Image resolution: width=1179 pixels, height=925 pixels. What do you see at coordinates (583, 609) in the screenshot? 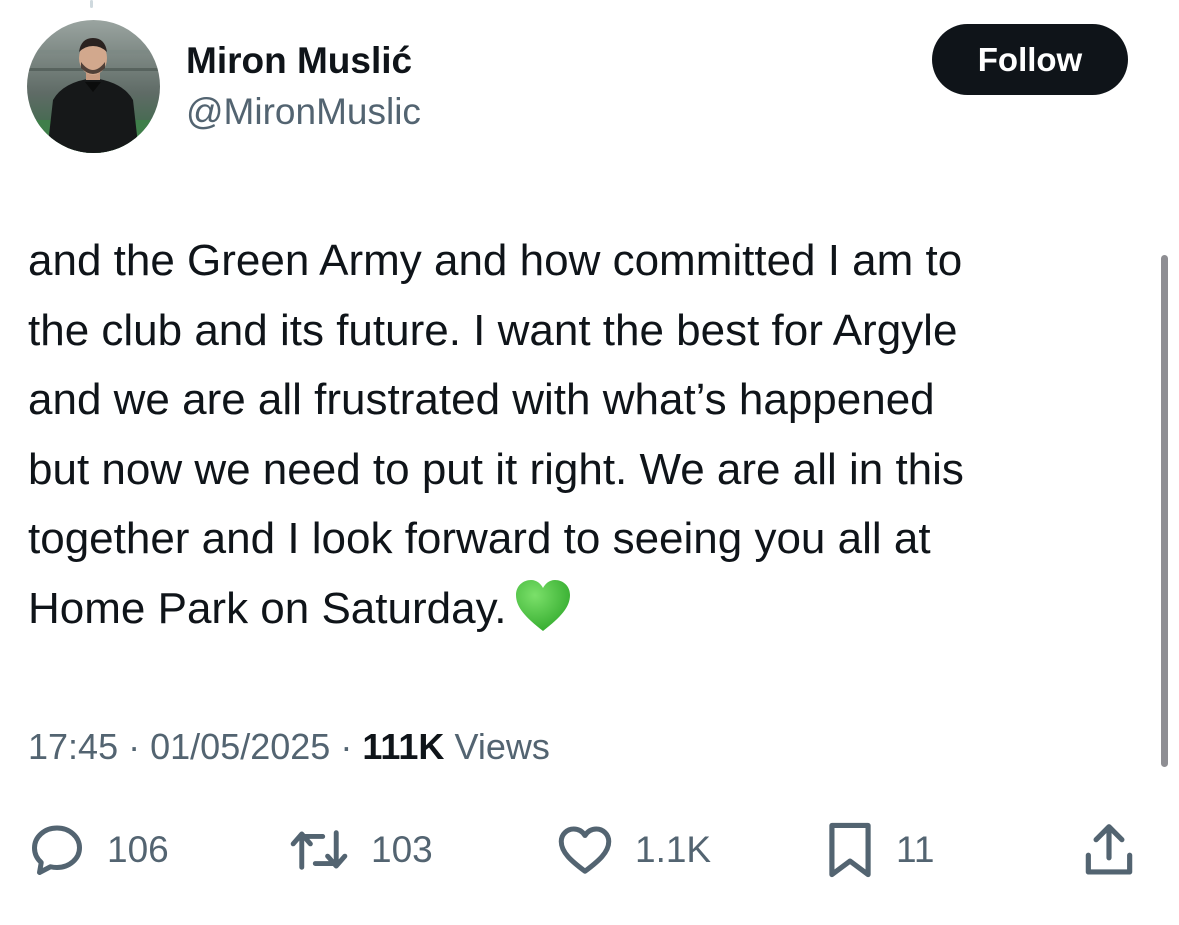
I see `tweet-line-last: Home Park on Saturday.` at bounding box center [583, 609].